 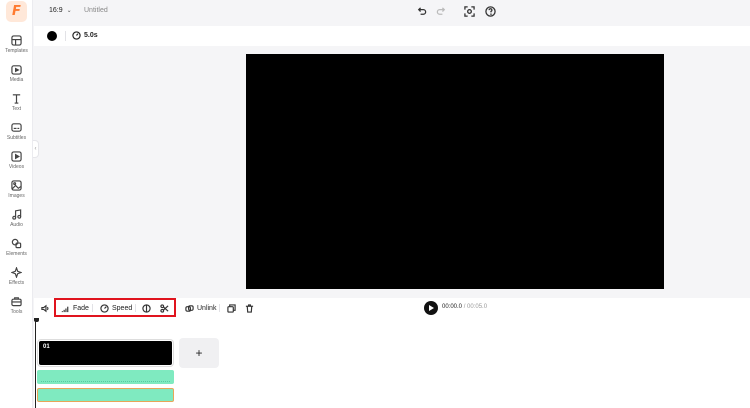 What do you see at coordinates (104, 308) in the screenshot?
I see `speedometer-icon` at bounding box center [104, 308].